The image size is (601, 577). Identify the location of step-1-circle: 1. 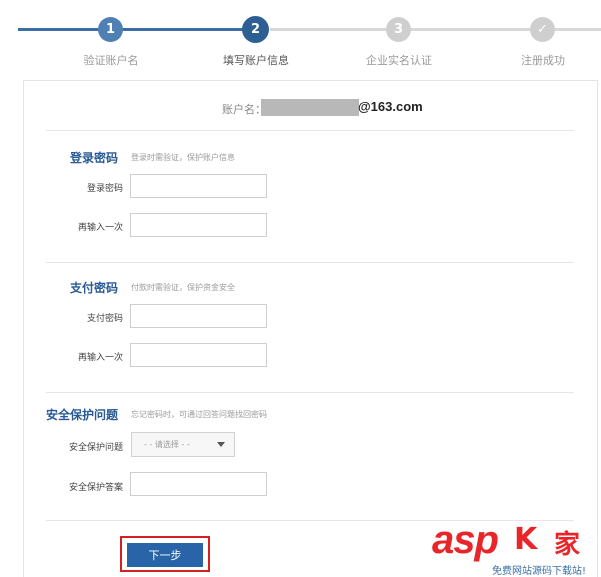
(110, 29).